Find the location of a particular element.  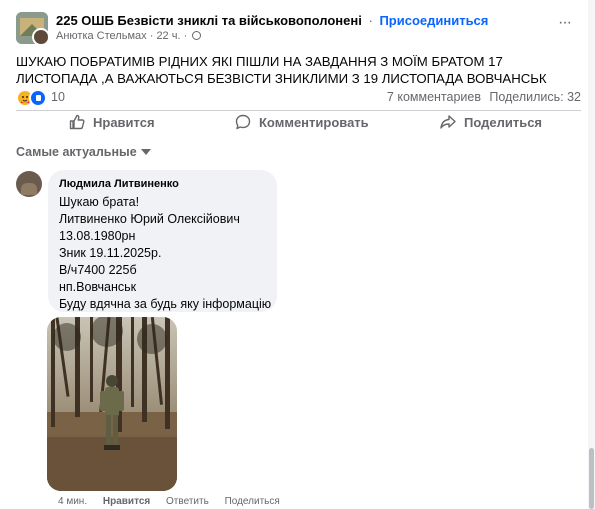

shares-count-link: Поделились: 32 is located at coordinates (535, 97).